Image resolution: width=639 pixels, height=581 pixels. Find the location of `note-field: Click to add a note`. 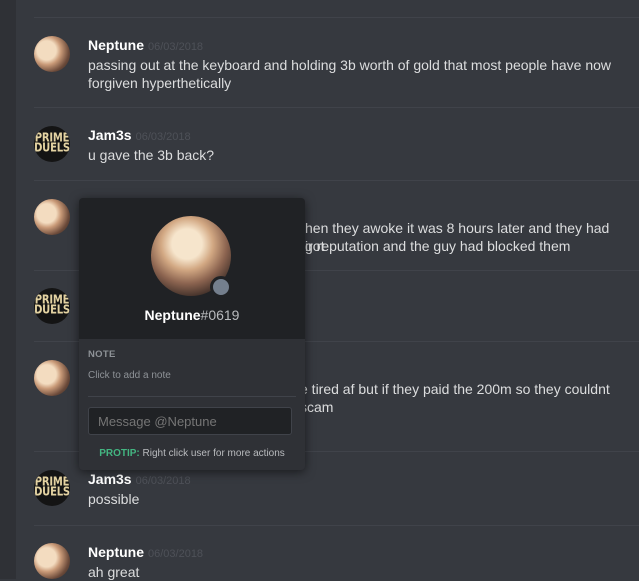

note-field: Click to add a note is located at coordinates (129, 375).